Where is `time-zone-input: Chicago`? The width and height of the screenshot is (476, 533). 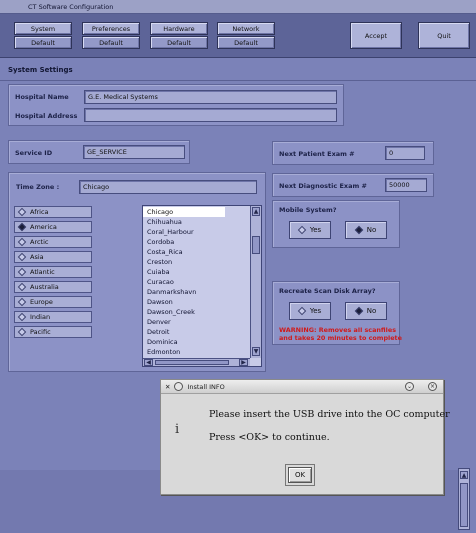
time-zone-input: Chicago is located at coordinates (168, 187).